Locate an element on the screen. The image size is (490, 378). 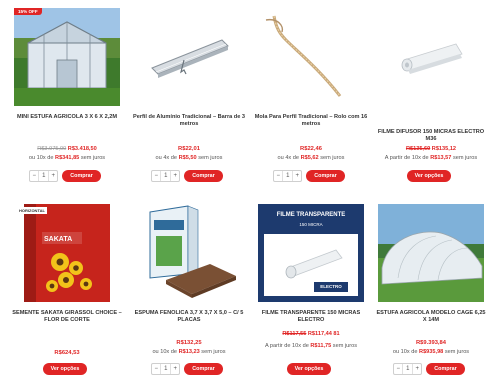
installments: ou 10x de R$13,23 sem juros is located at coordinates (189, 352).